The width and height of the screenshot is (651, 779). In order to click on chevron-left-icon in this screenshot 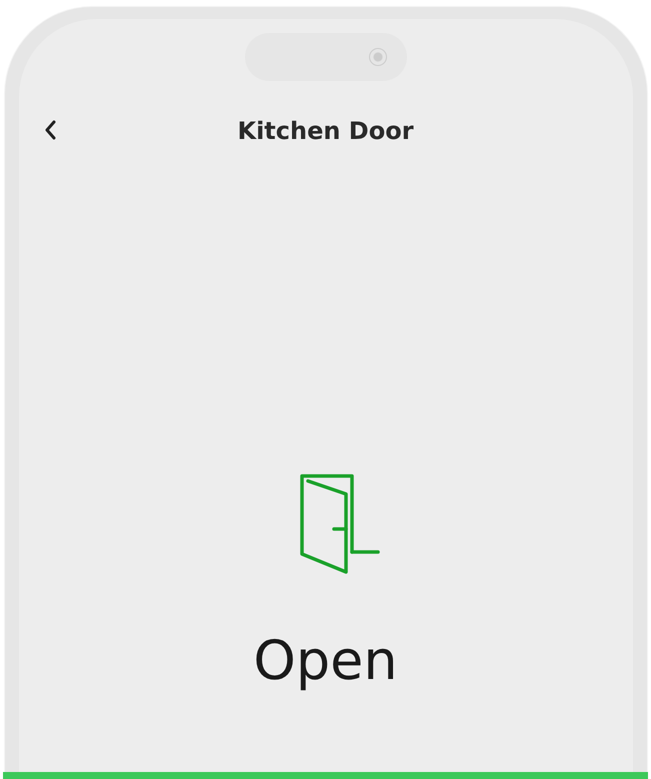, I will do `click(49, 130)`.